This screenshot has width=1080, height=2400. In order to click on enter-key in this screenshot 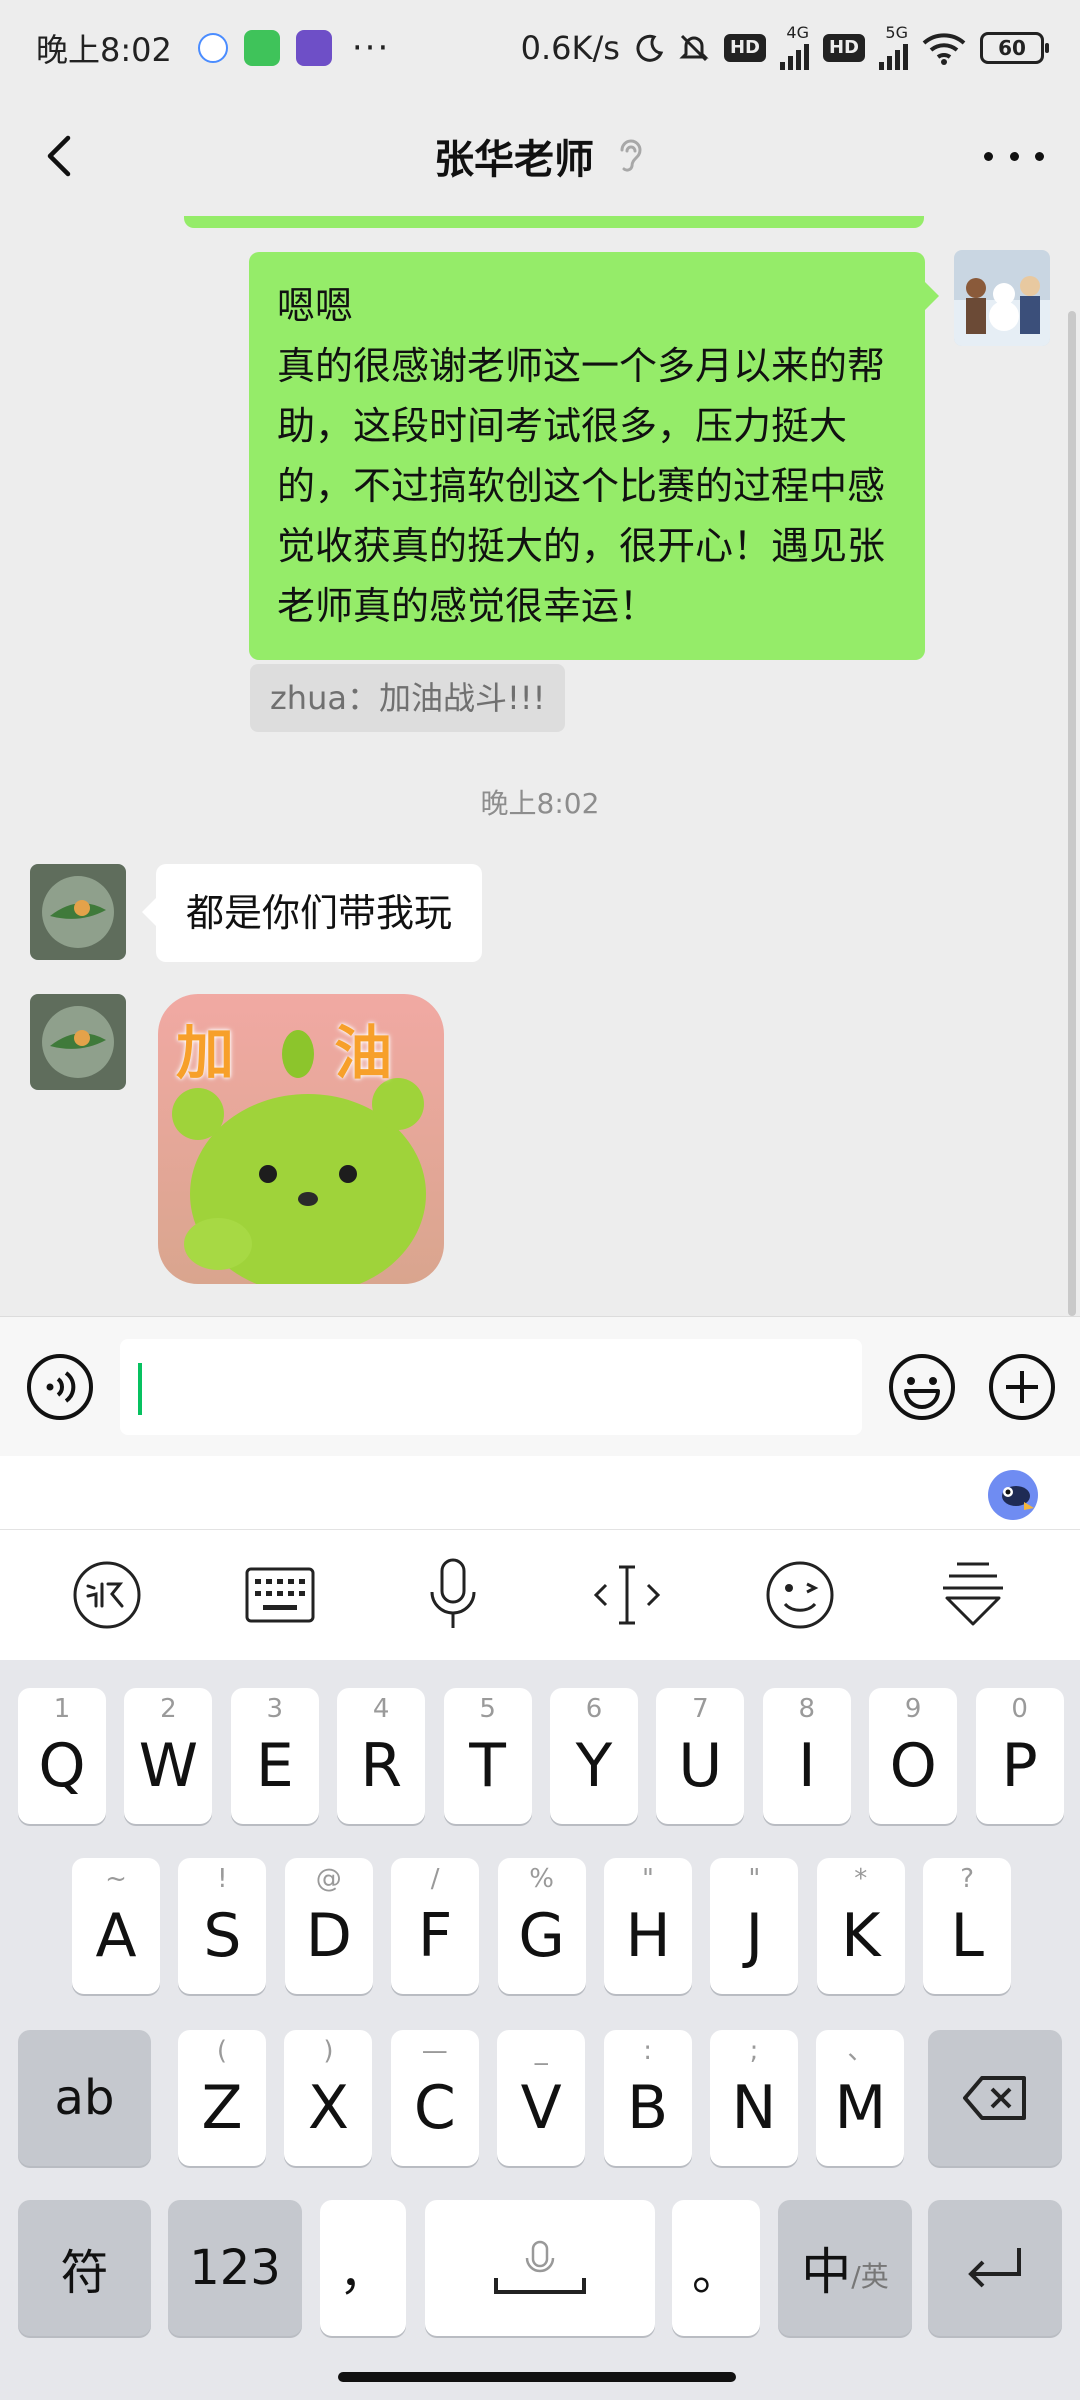, I will do `click(995, 2268)`.